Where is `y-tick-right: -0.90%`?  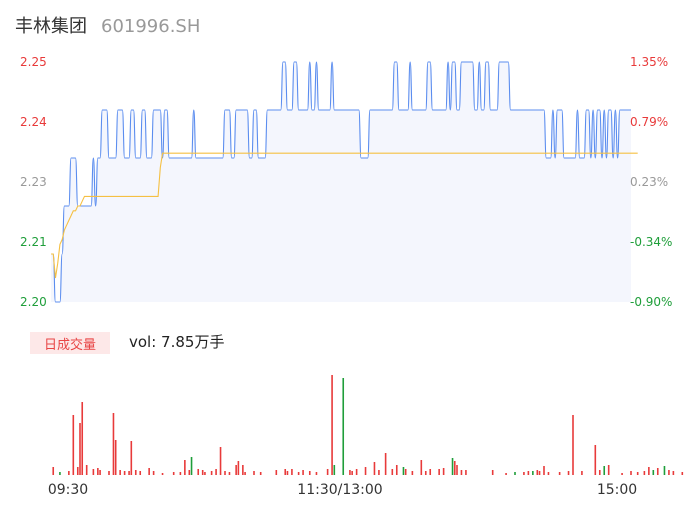 y-tick-right: -0.90% is located at coordinates (651, 302).